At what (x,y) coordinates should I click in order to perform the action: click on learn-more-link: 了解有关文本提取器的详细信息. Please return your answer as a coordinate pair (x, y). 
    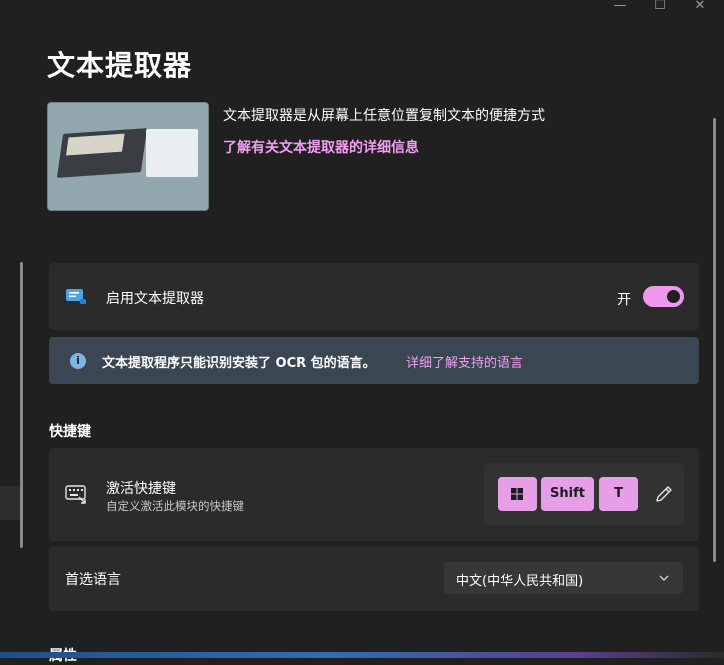
    Looking at the image, I should click on (321, 147).